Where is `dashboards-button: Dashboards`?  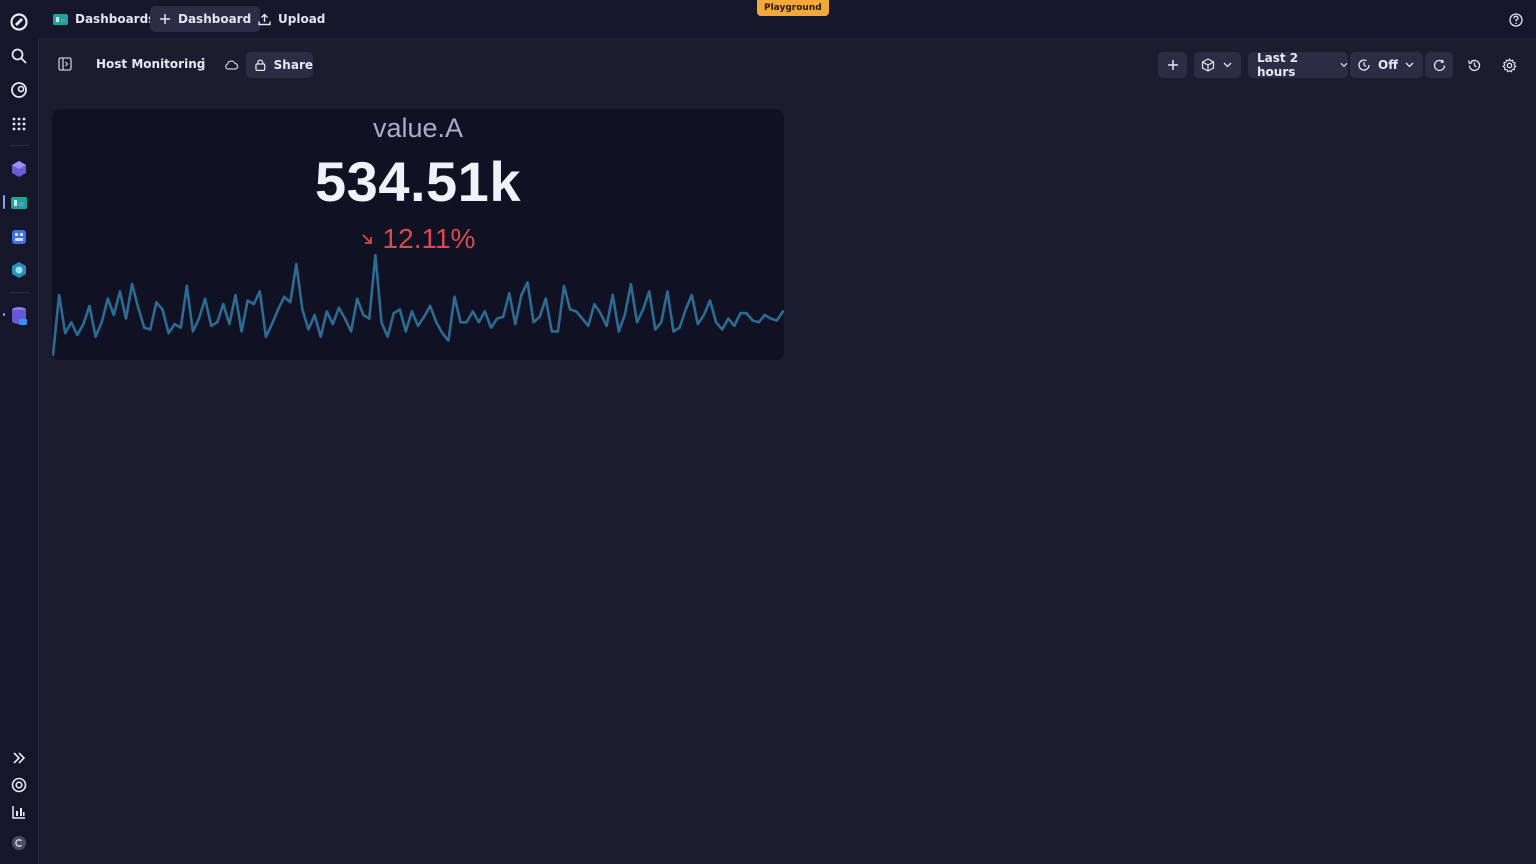
dashboards-button: Dashboards is located at coordinates (104, 19).